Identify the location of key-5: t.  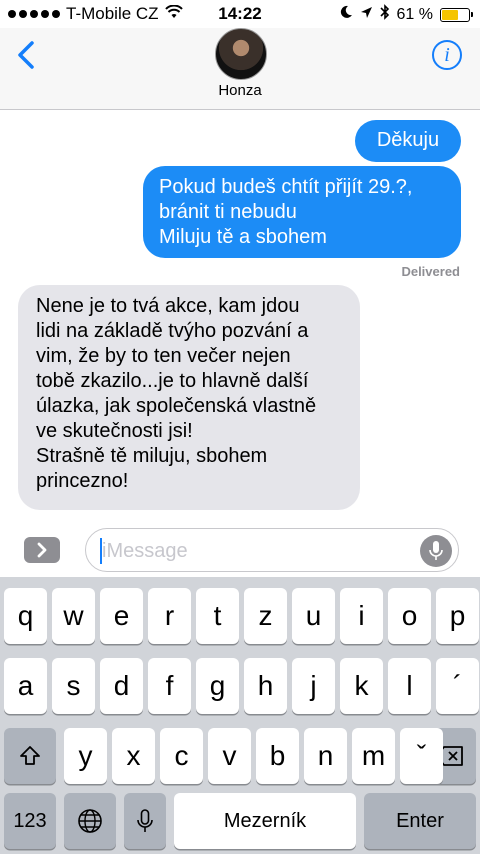
(217, 616).